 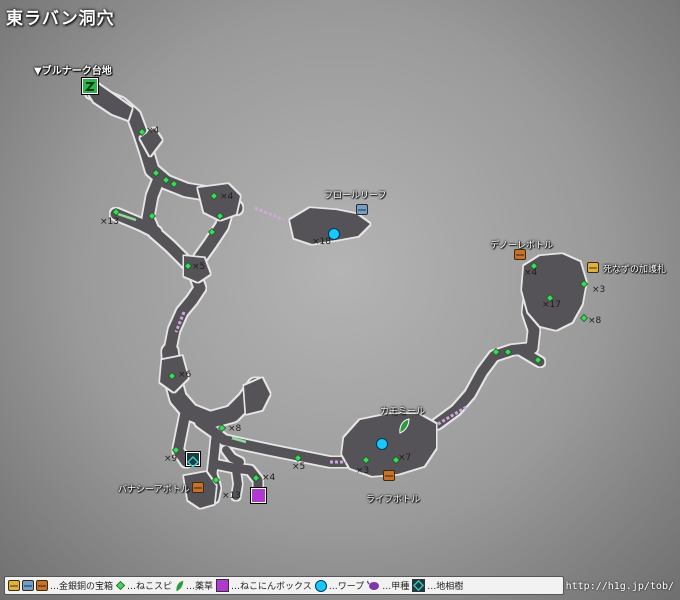 I want to click on count-label: ×6, so click(x=185, y=375).